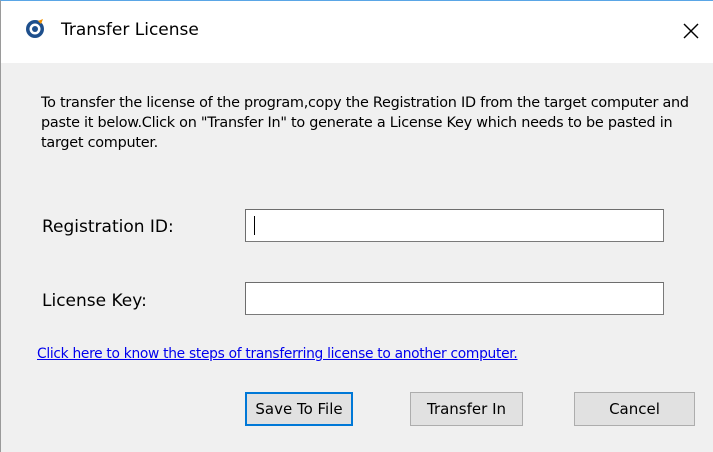 This screenshot has height=452, width=713. Describe the element at coordinates (108, 227) in the screenshot. I see `registration-id-label: Registration ID:` at that location.